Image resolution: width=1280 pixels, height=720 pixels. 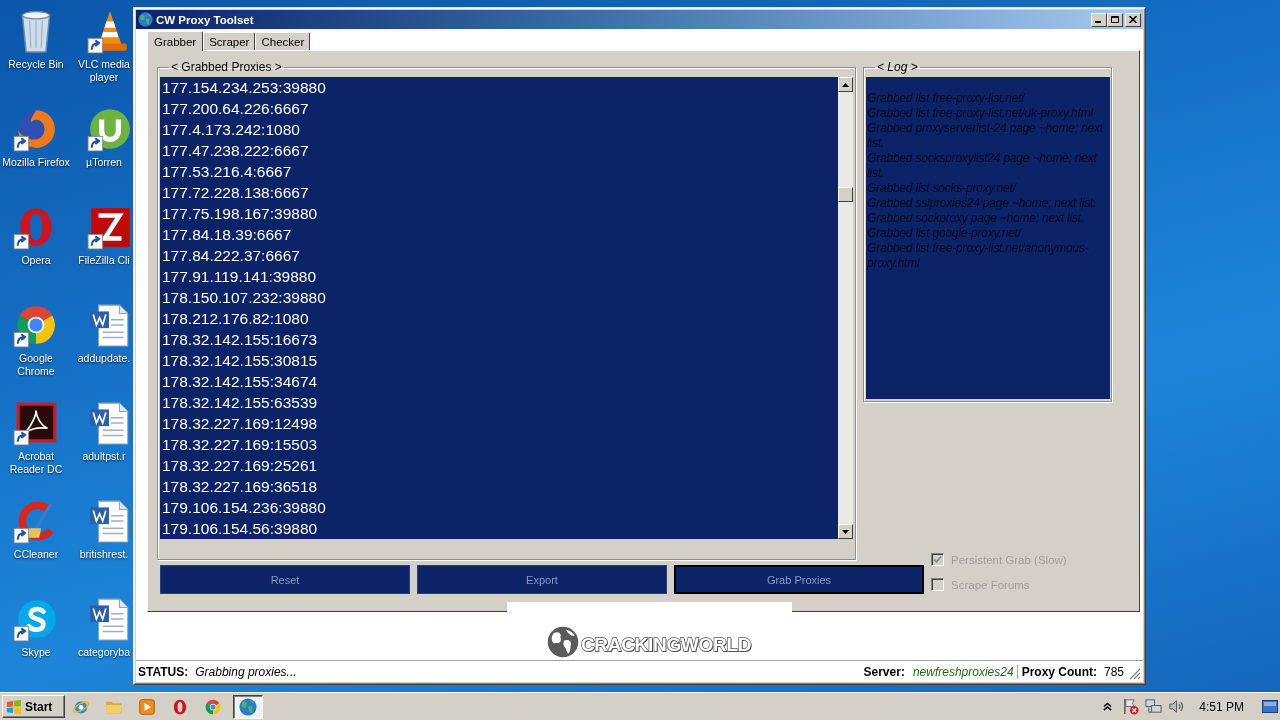 I want to click on scroll-up-button, so click(x=845, y=84).